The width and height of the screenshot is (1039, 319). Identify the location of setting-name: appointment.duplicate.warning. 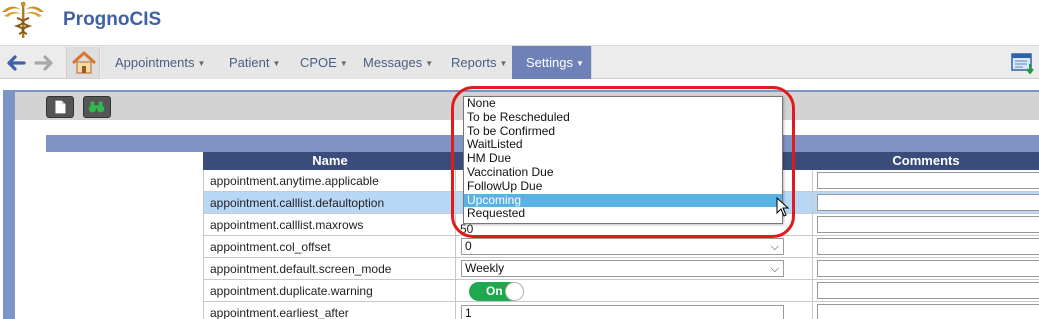
(329, 291).